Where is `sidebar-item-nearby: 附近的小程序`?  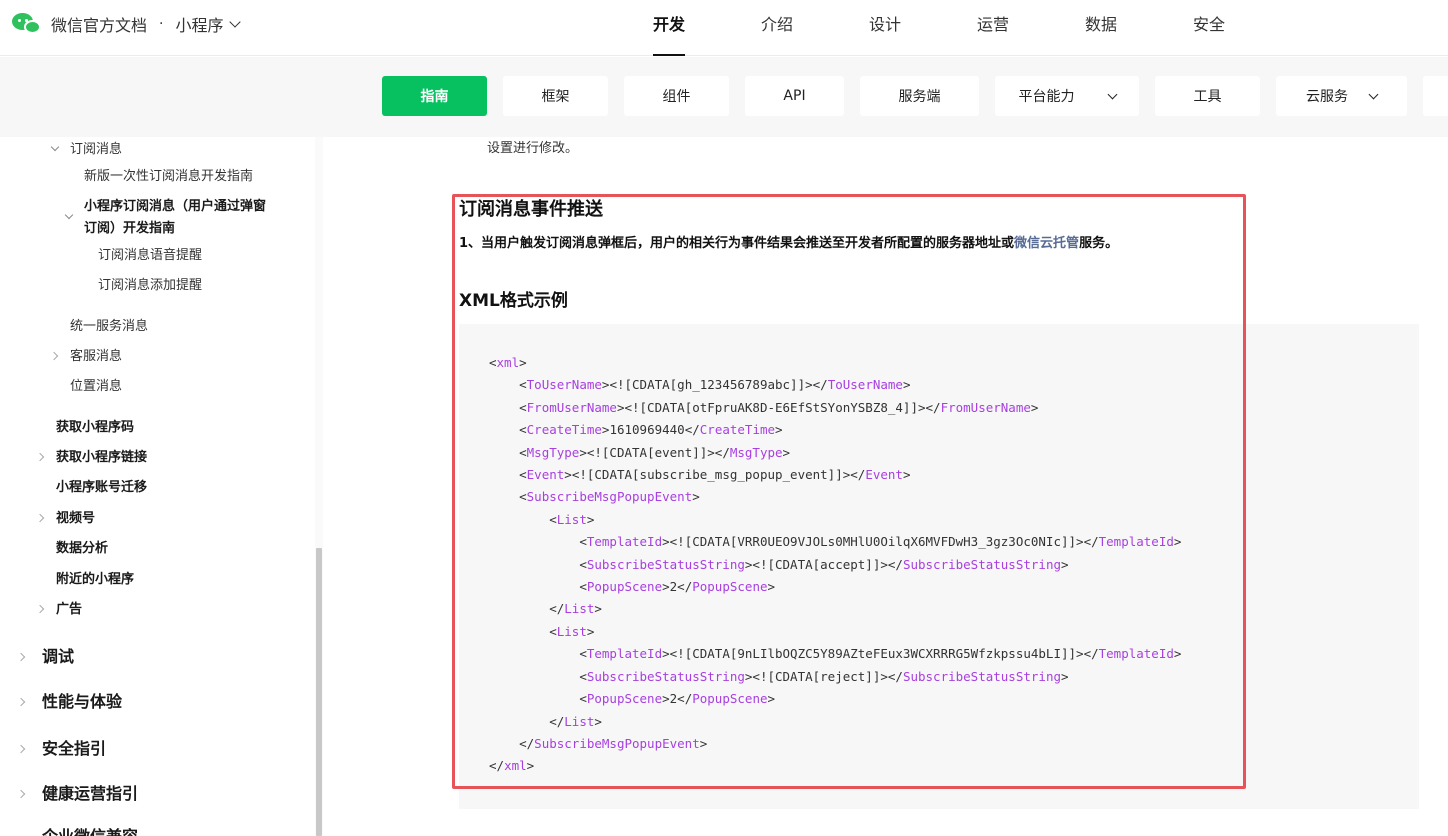 sidebar-item-nearby: 附近的小程序 is located at coordinates (95, 580).